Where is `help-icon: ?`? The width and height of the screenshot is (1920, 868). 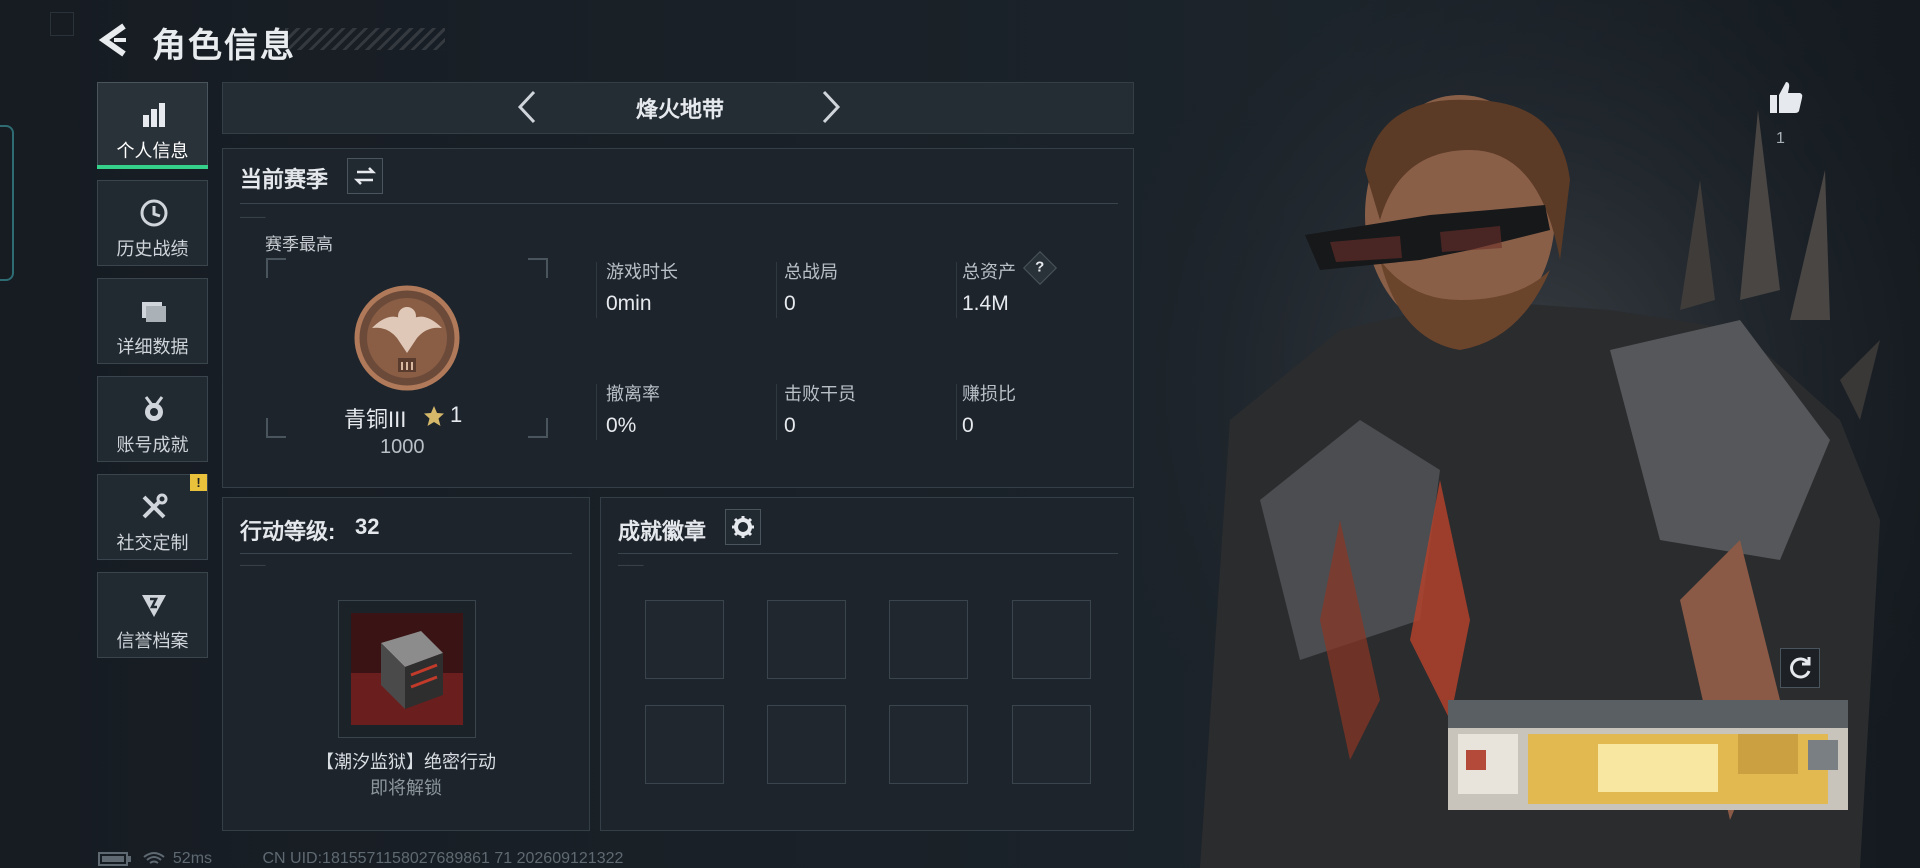 help-icon: ? is located at coordinates (1040, 267).